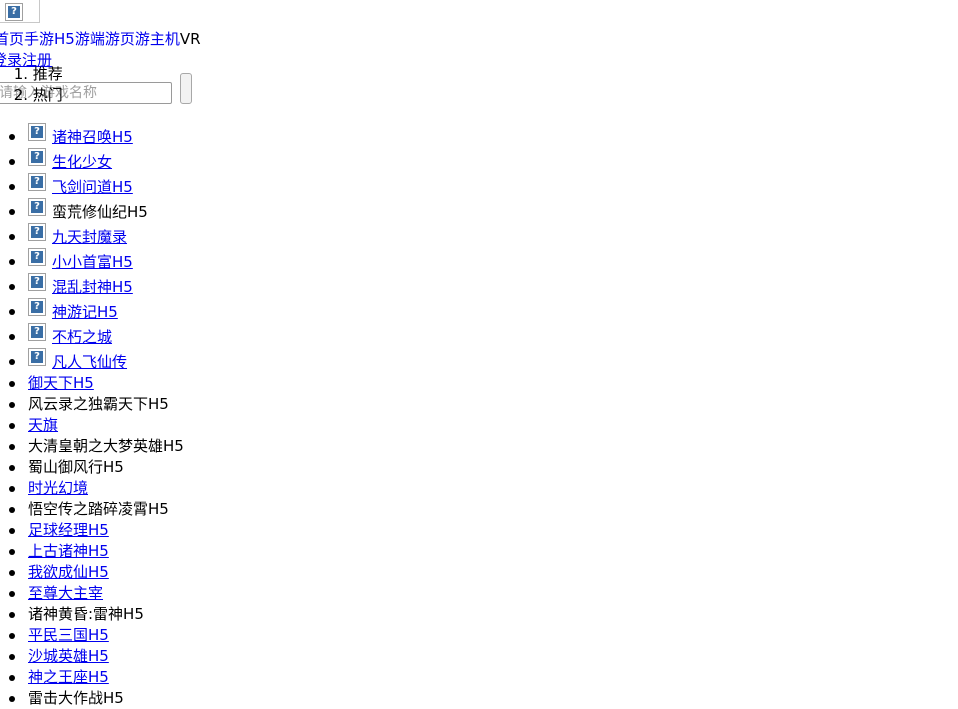 The height and width of the screenshot is (709, 958). Describe the element at coordinates (68, 677) in the screenshot. I see `game-link: 神之王座H5` at that location.